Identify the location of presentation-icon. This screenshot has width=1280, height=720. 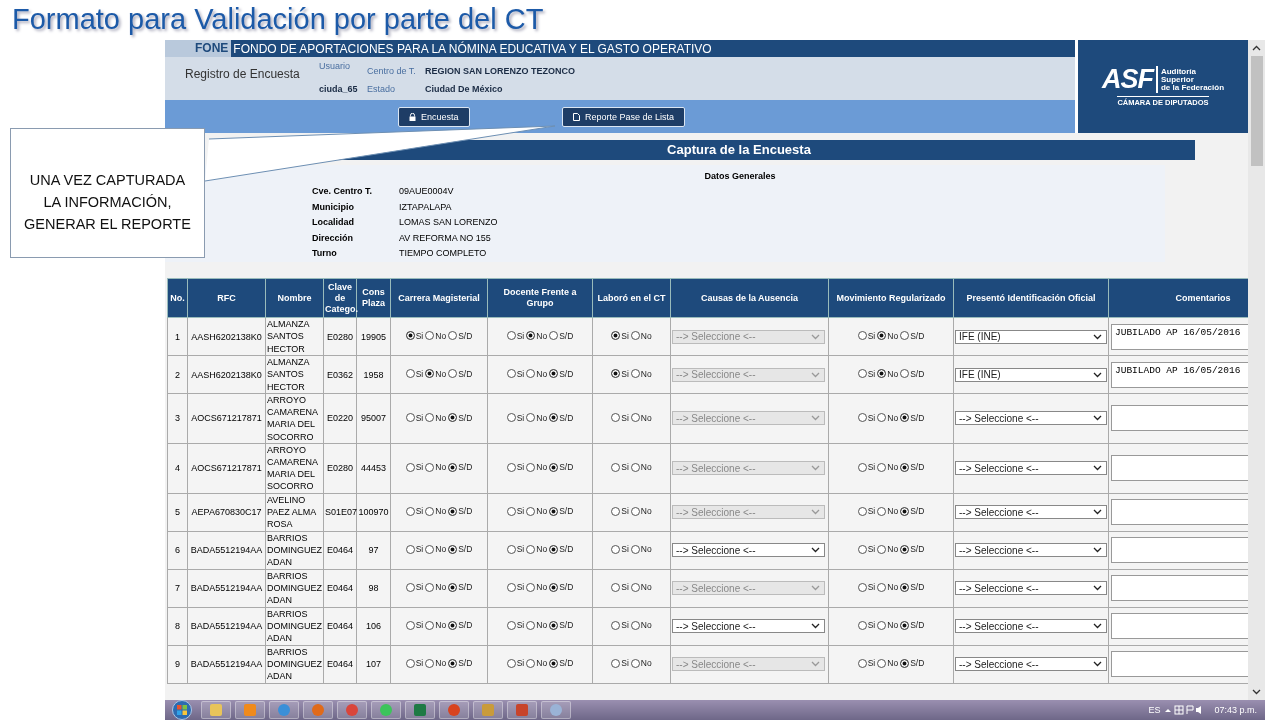
(522, 710).